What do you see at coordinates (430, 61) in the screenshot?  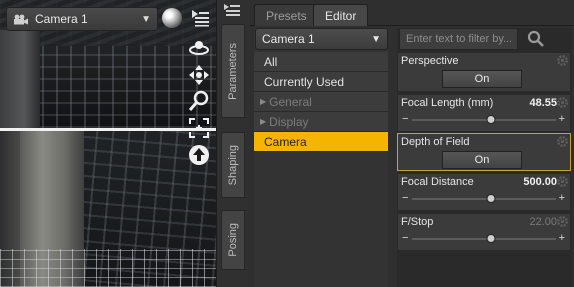 I see `property-label: Perspective` at bounding box center [430, 61].